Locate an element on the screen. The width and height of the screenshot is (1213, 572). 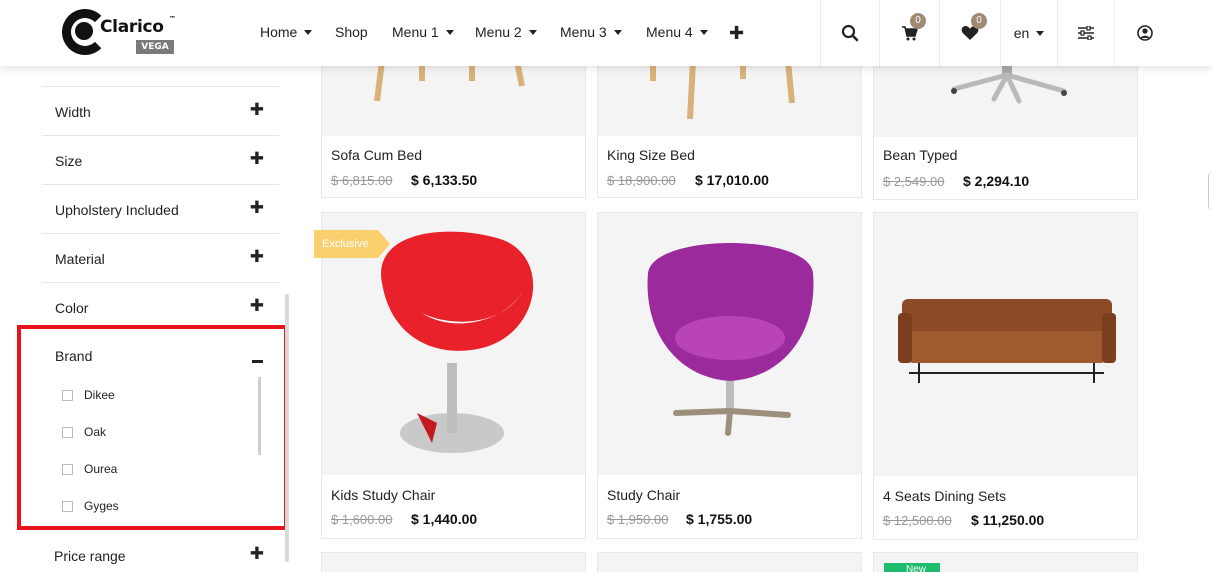
nav-shop-label: Shop is located at coordinates (351, 32).